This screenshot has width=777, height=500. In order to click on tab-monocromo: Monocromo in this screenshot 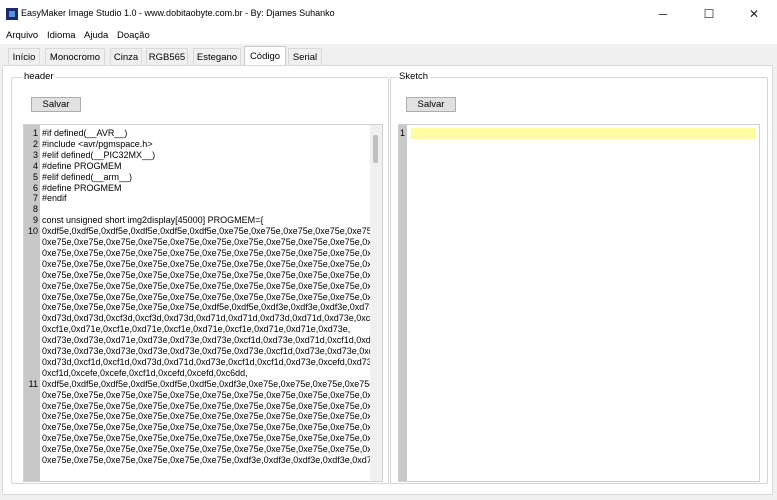, I will do `click(75, 56)`.